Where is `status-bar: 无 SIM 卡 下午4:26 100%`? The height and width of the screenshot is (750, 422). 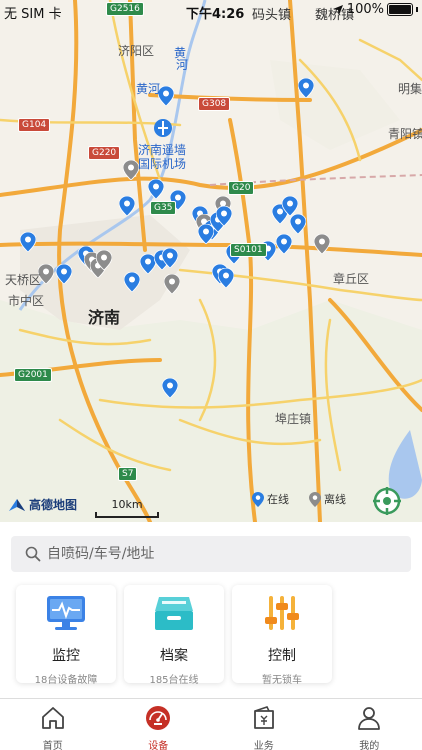
status-bar: 无 SIM 卡 下午4:26 100% is located at coordinates (211, 11).